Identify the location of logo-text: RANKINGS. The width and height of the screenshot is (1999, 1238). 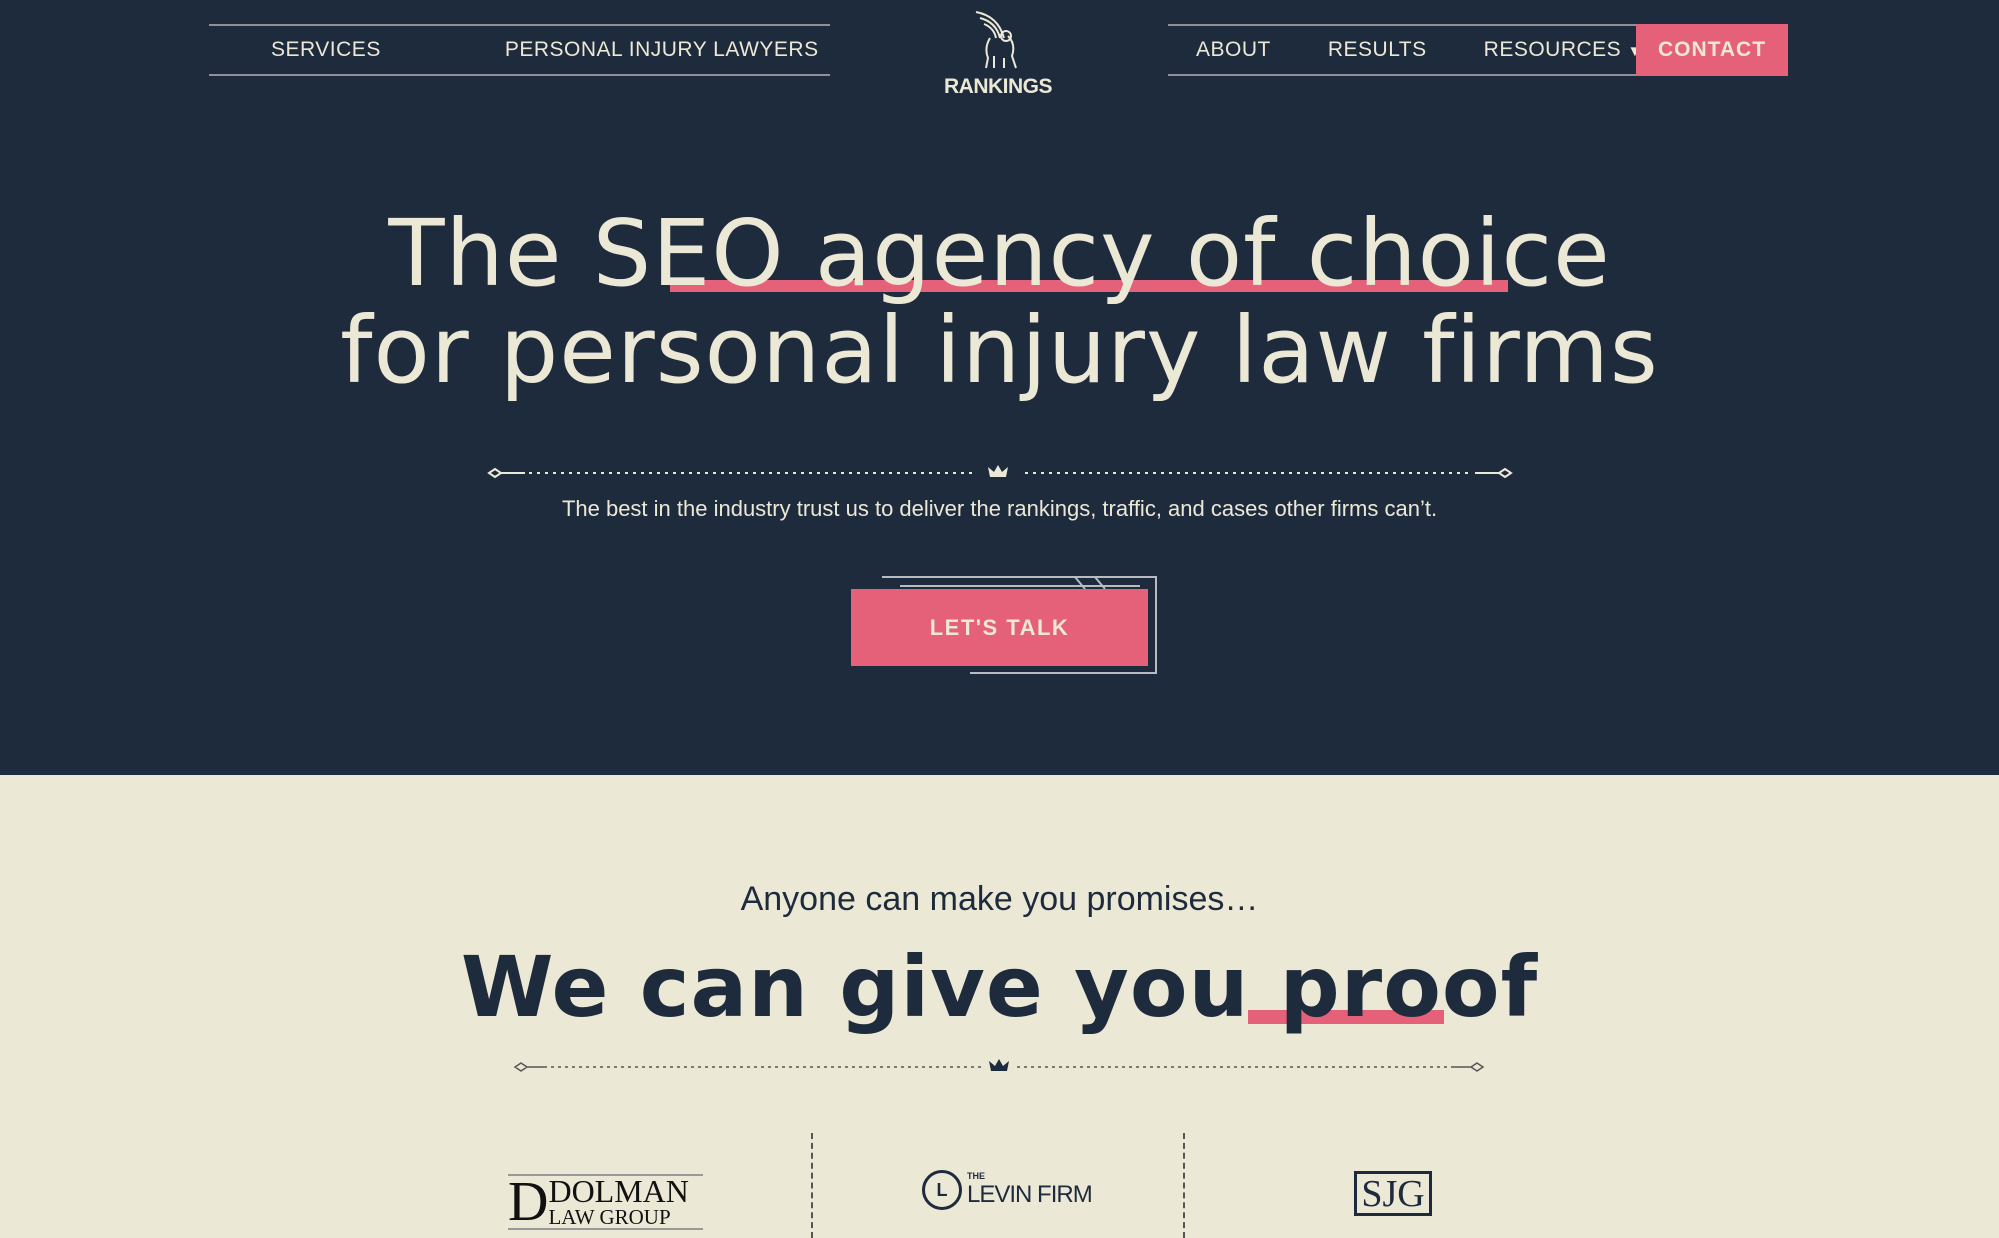
(998, 86).